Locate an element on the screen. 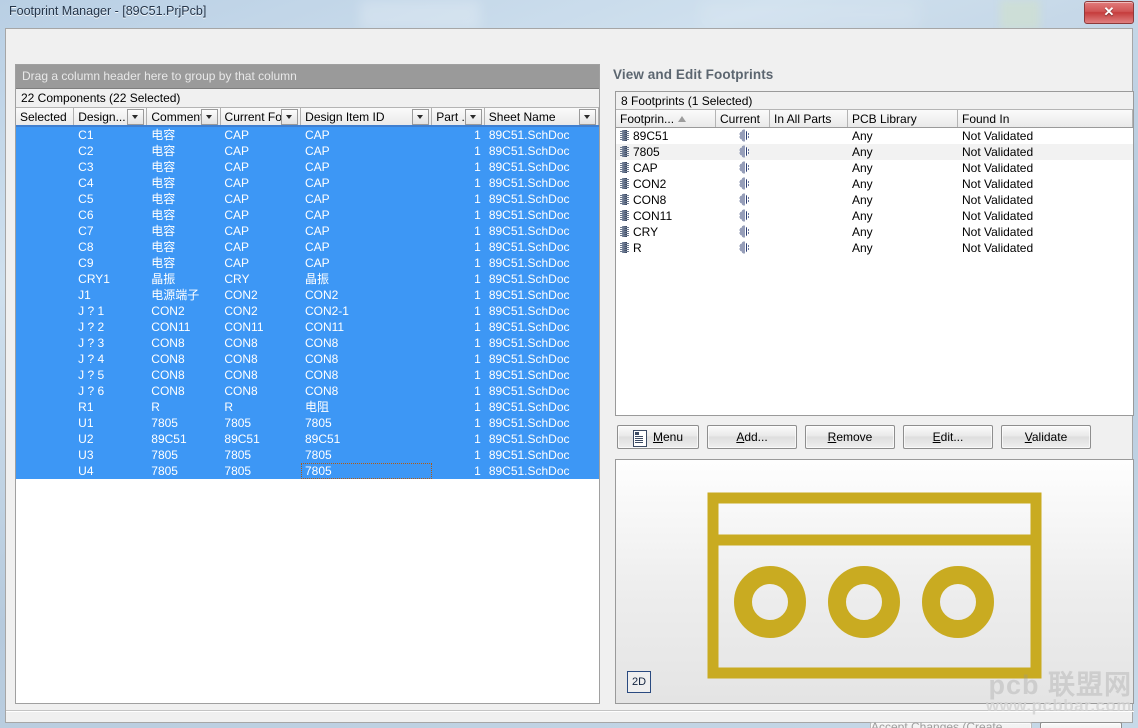 Image resolution: width=1138 pixels, height=728 pixels. close-window-button: ✕ is located at coordinates (1109, 12).